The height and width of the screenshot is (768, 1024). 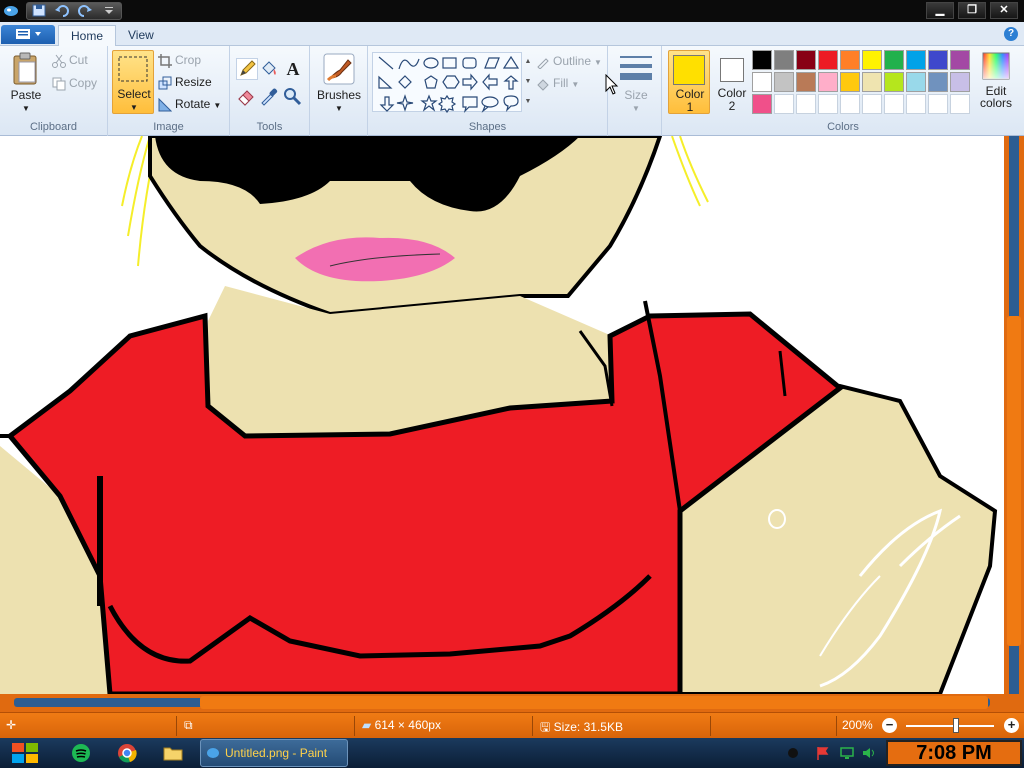 I want to click on edit-colors-button: Edit colors, so click(x=996, y=82).